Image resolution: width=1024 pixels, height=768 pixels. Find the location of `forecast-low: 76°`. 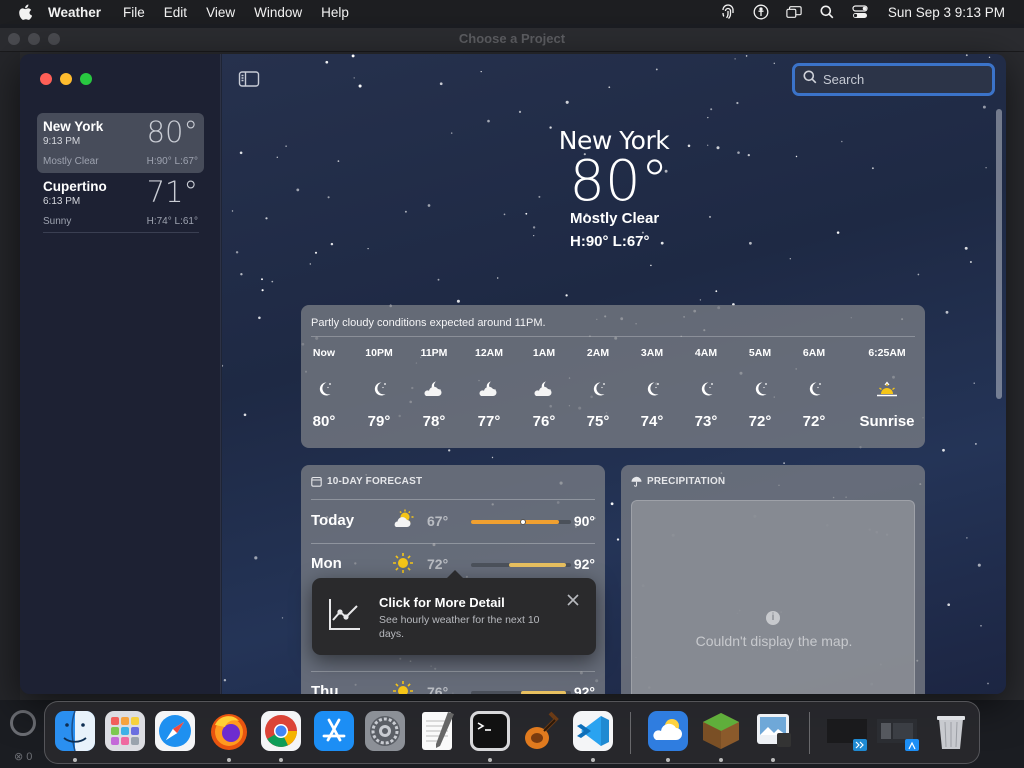

forecast-low: 76° is located at coordinates (438, 689).